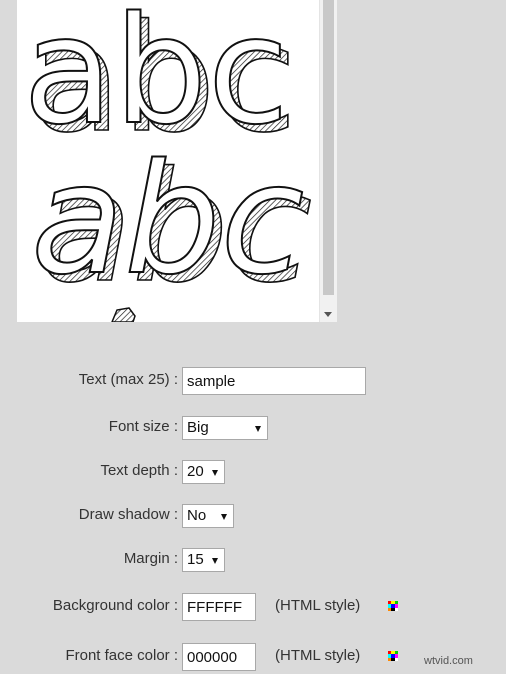 The height and width of the screenshot is (674, 506). Describe the element at coordinates (128, 514) in the screenshot. I see `draw-shadow-label: Draw shadow :` at that location.